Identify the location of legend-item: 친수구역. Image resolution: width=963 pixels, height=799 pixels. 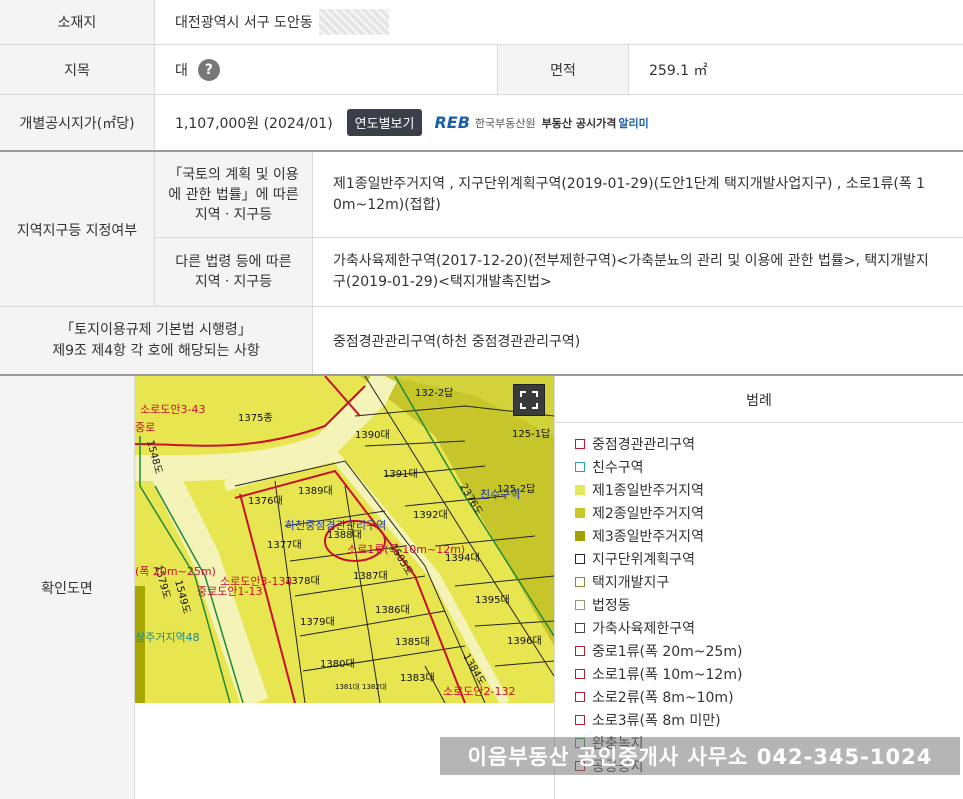
(609, 467).